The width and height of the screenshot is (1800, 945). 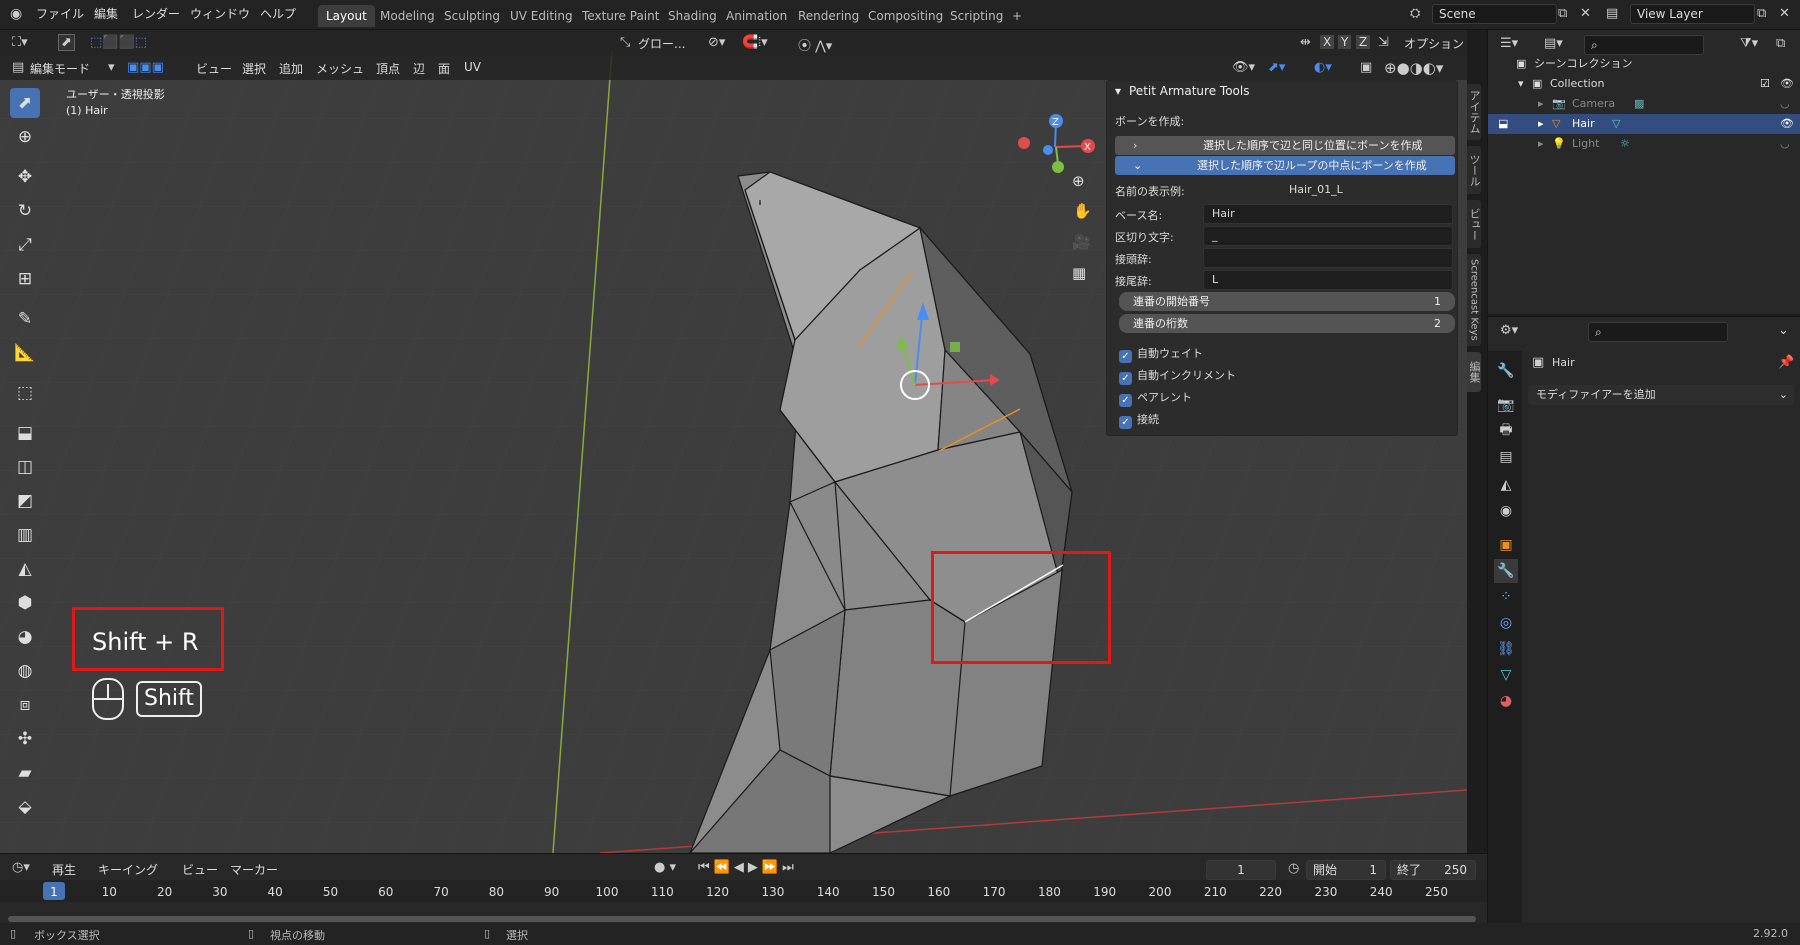 I want to click on eye-closed-icon: ◡, so click(x=1785, y=144).